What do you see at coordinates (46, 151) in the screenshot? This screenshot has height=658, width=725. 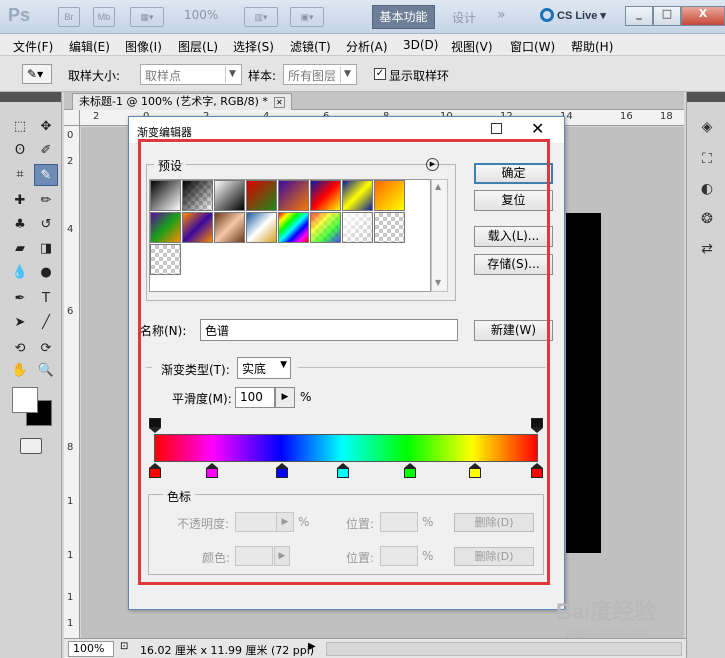 I see `quick-select-tool-icon: ✐` at bounding box center [46, 151].